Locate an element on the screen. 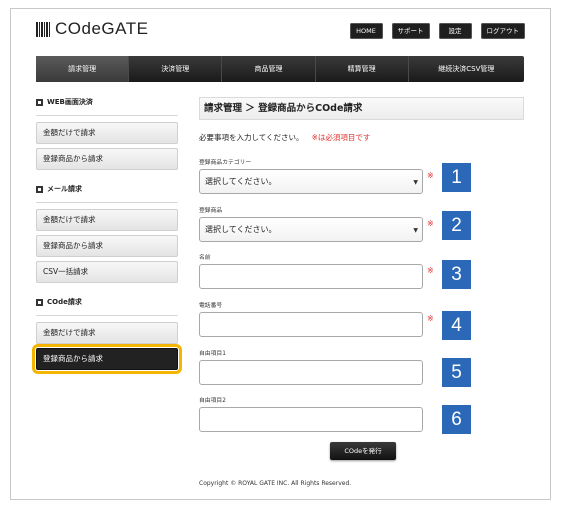 This screenshot has height=510, width=562. field-label: 電話番号 is located at coordinates (211, 306).